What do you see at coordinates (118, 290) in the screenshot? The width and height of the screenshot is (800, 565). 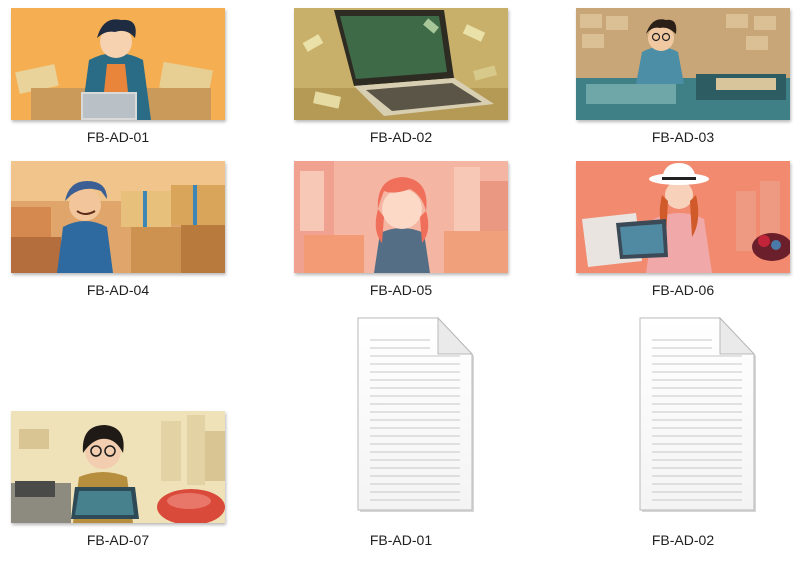 I see `file-name: FB-AD-04` at bounding box center [118, 290].